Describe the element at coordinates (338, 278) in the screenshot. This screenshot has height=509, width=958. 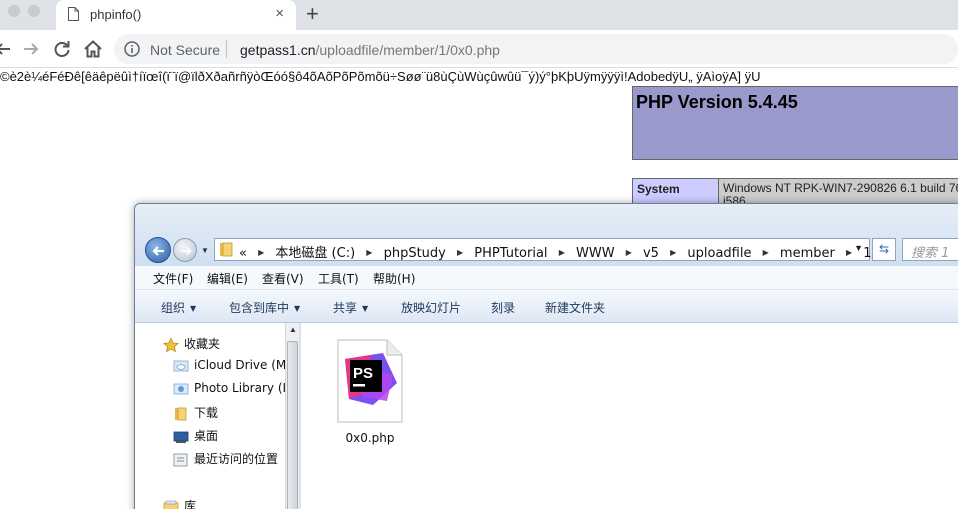
I see `menu-tools: 工具(T)` at that location.